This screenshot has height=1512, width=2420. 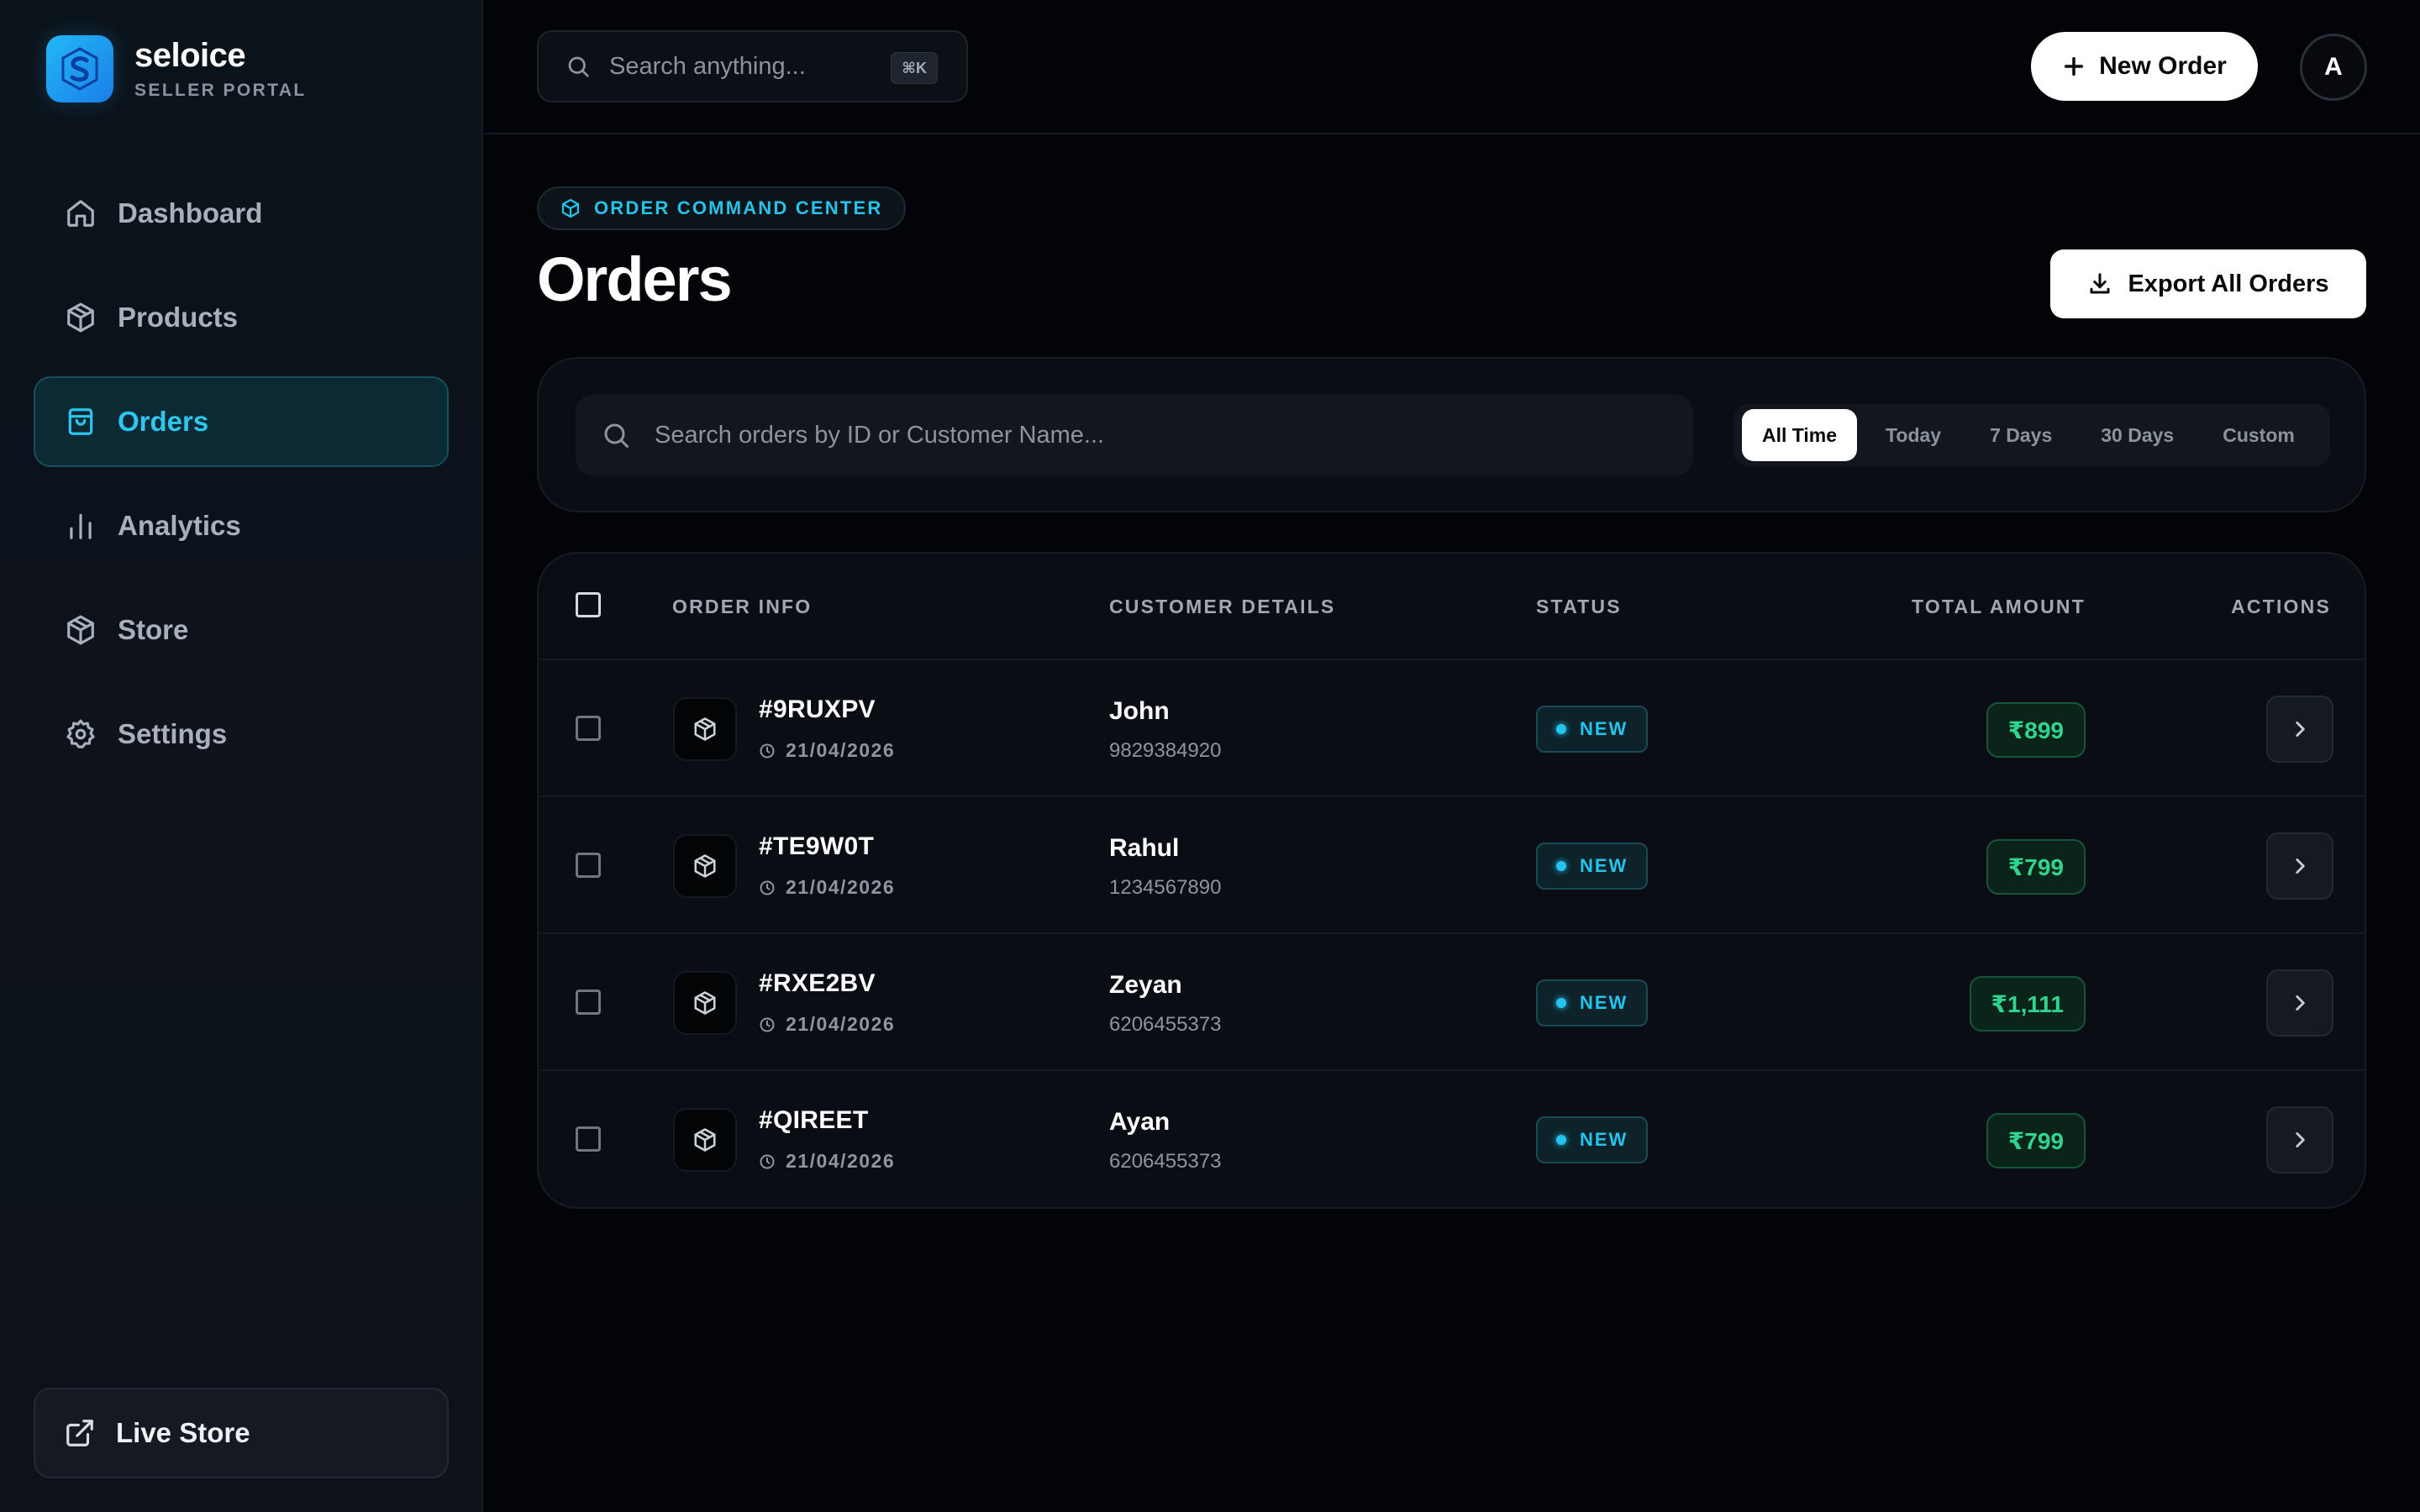 What do you see at coordinates (914, 68) in the screenshot?
I see `shortcut-badge: ⌘K` at bounding box center [914, 68].